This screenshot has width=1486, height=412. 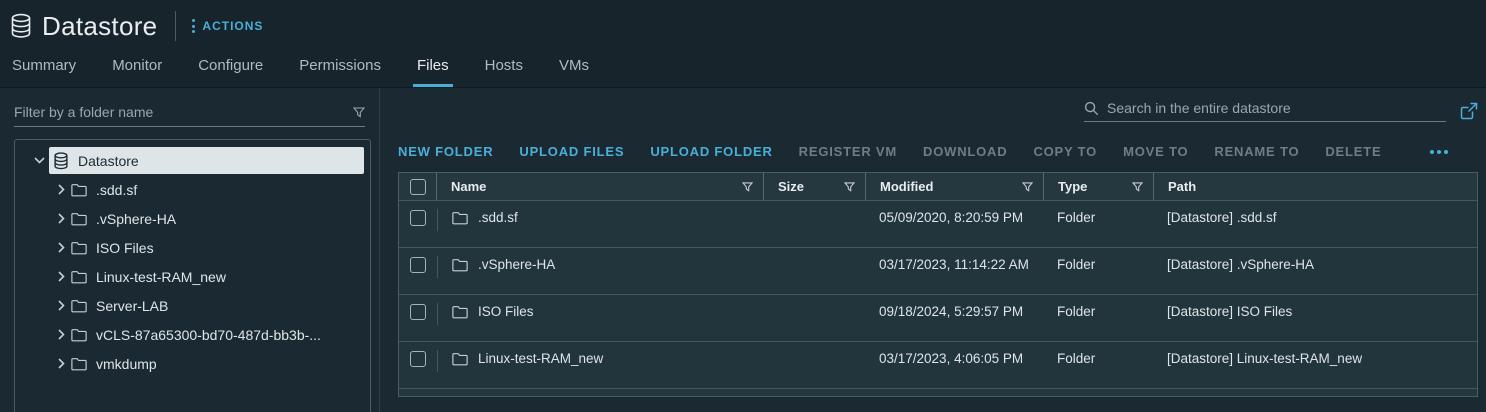 I want to click on kebab-icon, so click(x=194, y=26).